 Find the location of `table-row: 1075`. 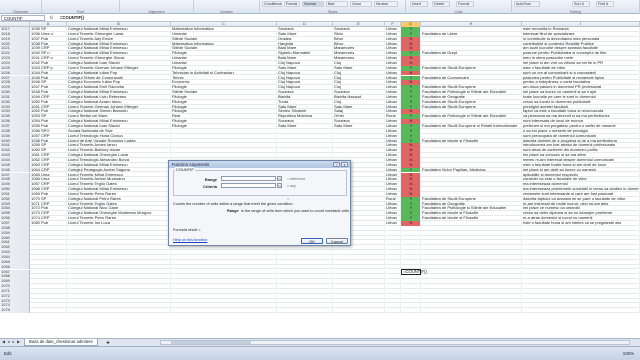

table-row: 1075 is located at coordinates (320, 311).